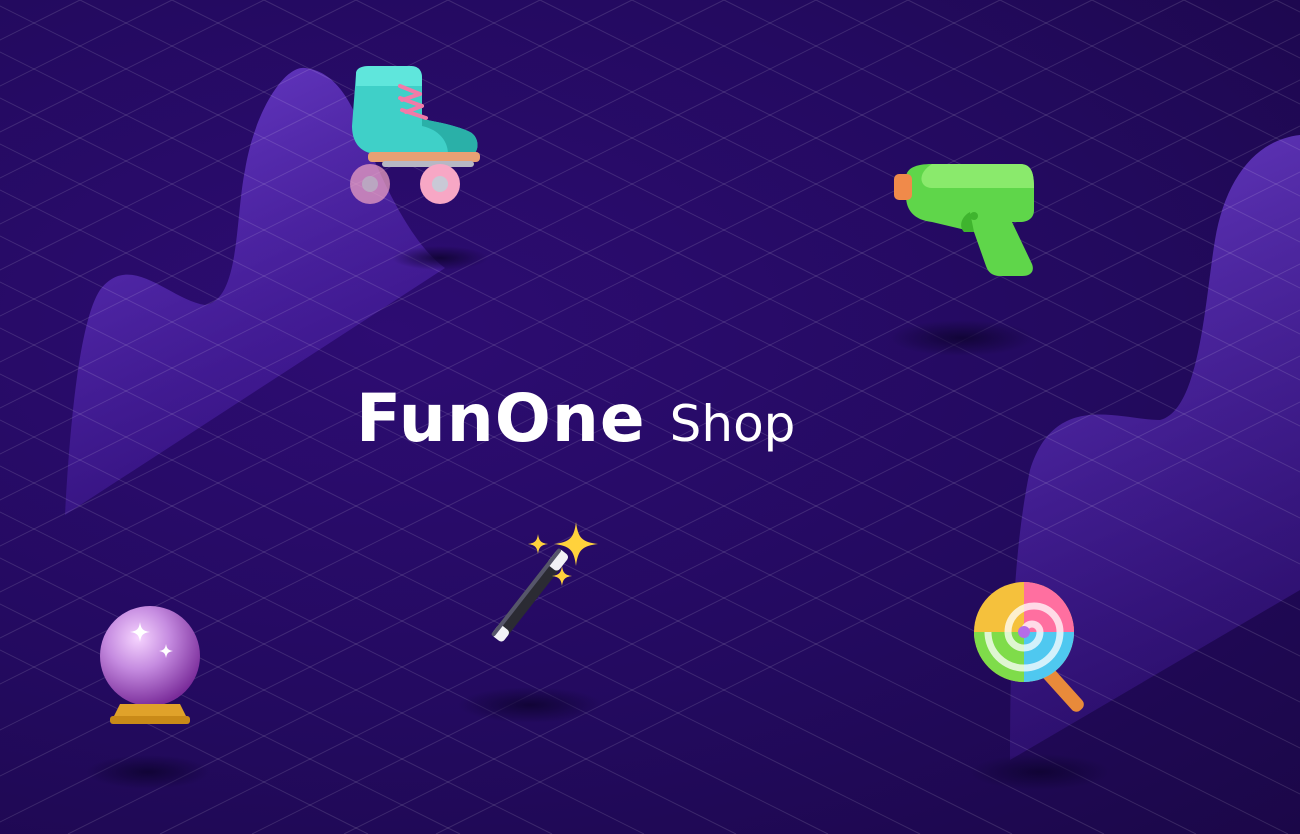 The height and width of the screenshot is (834, 1300). What do you see at coordinates (533, 590) in the screenshot?
I see `magic-wand-icon` at bounding box center [533, 590].